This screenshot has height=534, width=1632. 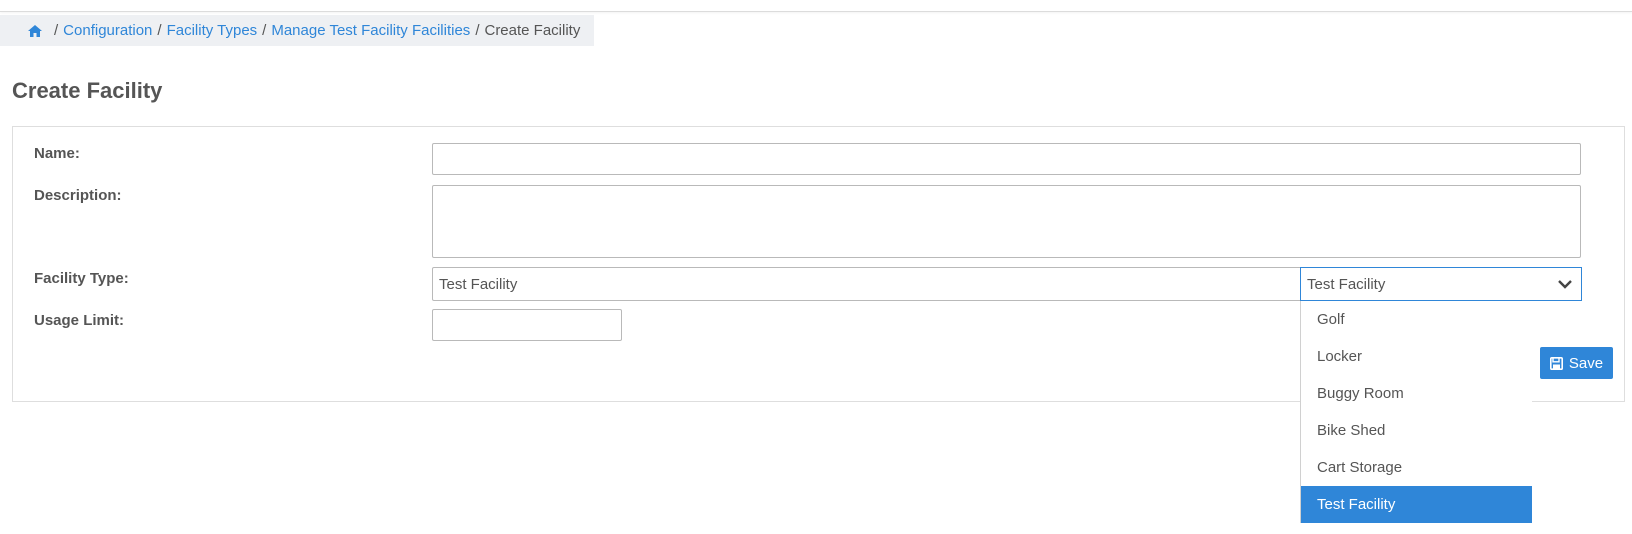 I want to click on chevron-down-icon, so click(x=1565, y=284).